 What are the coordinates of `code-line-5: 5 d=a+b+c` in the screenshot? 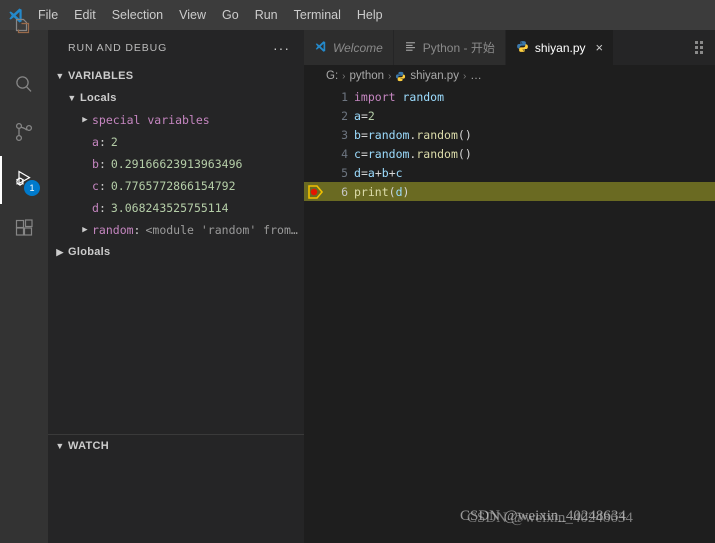 It's located at (509, 172).